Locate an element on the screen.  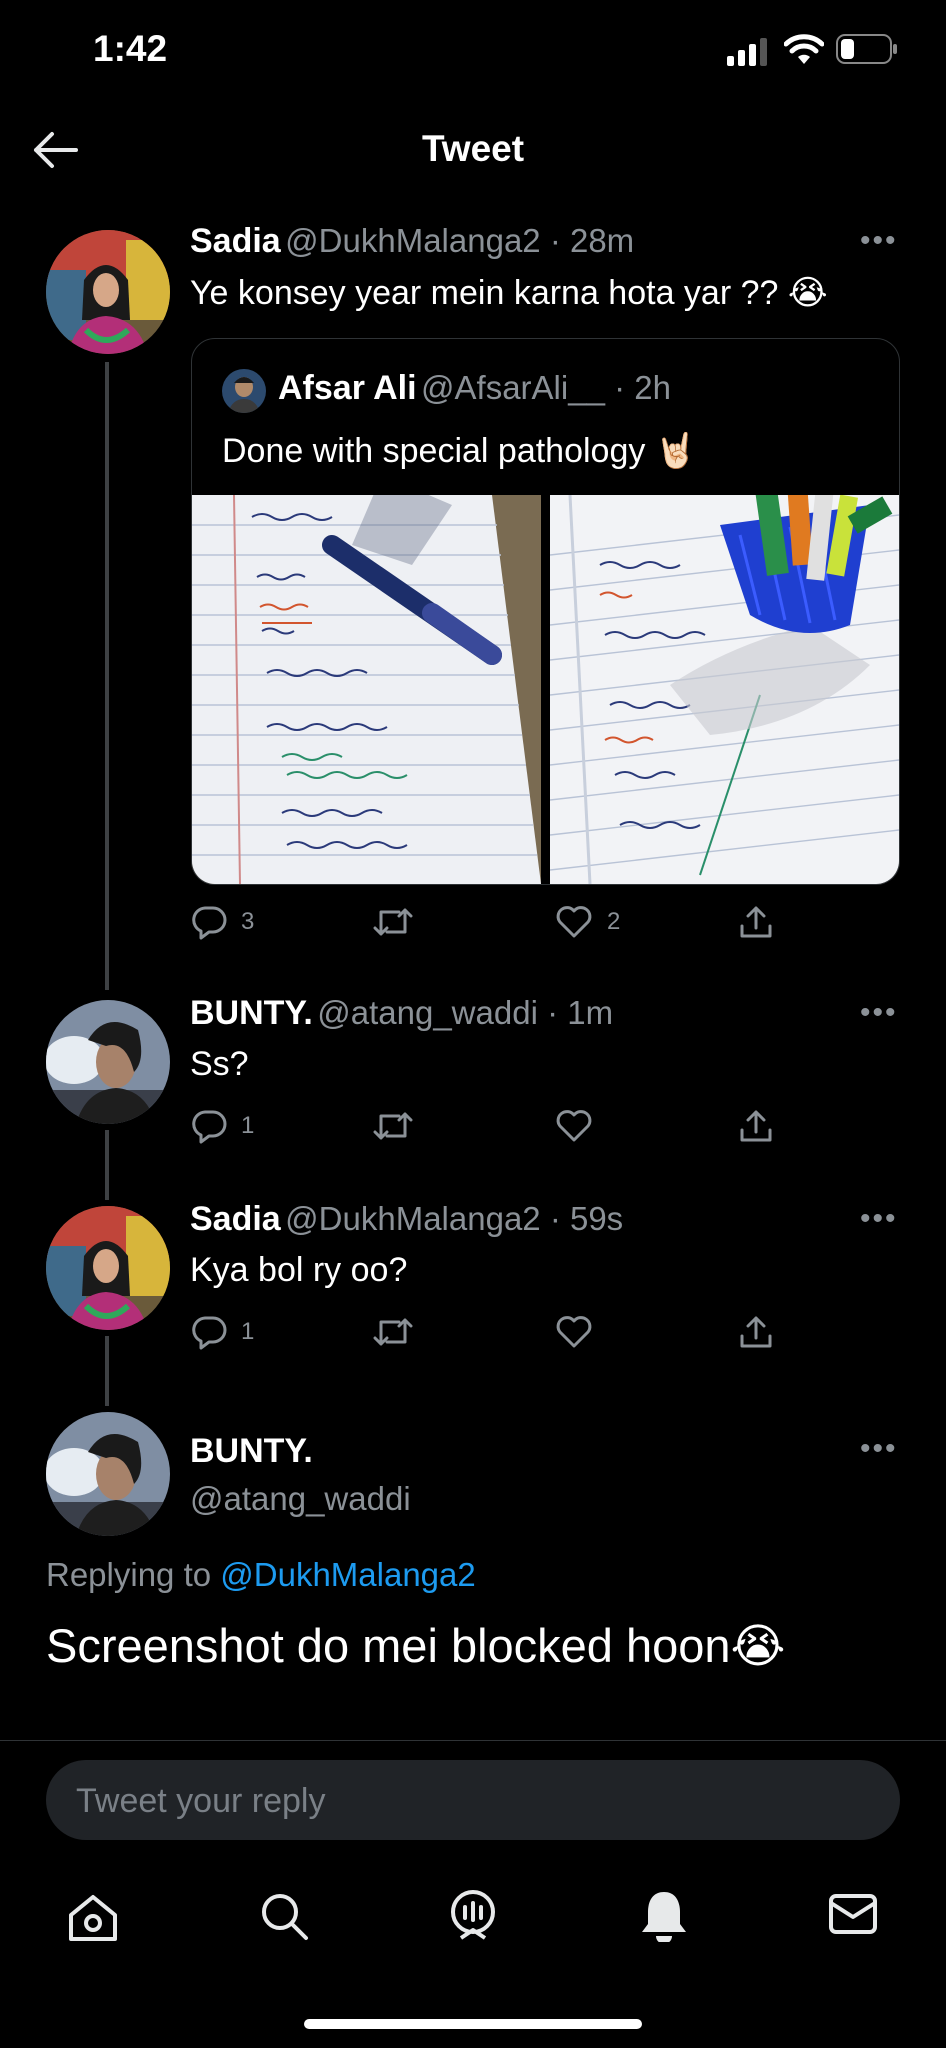
reply-input-container is located at coordinates (473, 1801).